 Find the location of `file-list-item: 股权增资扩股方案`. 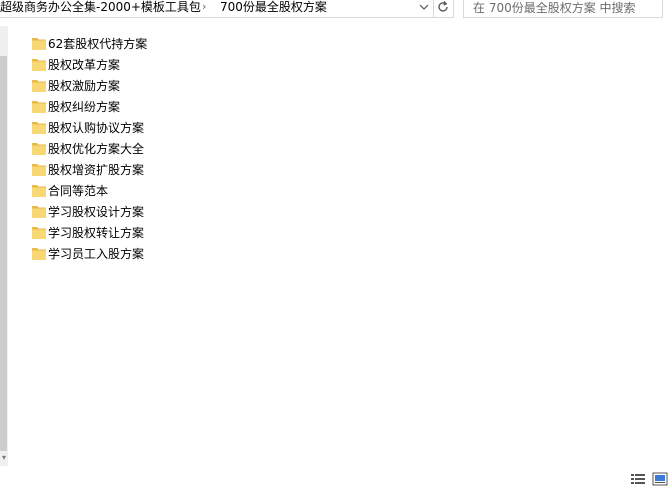

file-list-item: 股权增资扩股方案 is located at coordinates (89, 169).